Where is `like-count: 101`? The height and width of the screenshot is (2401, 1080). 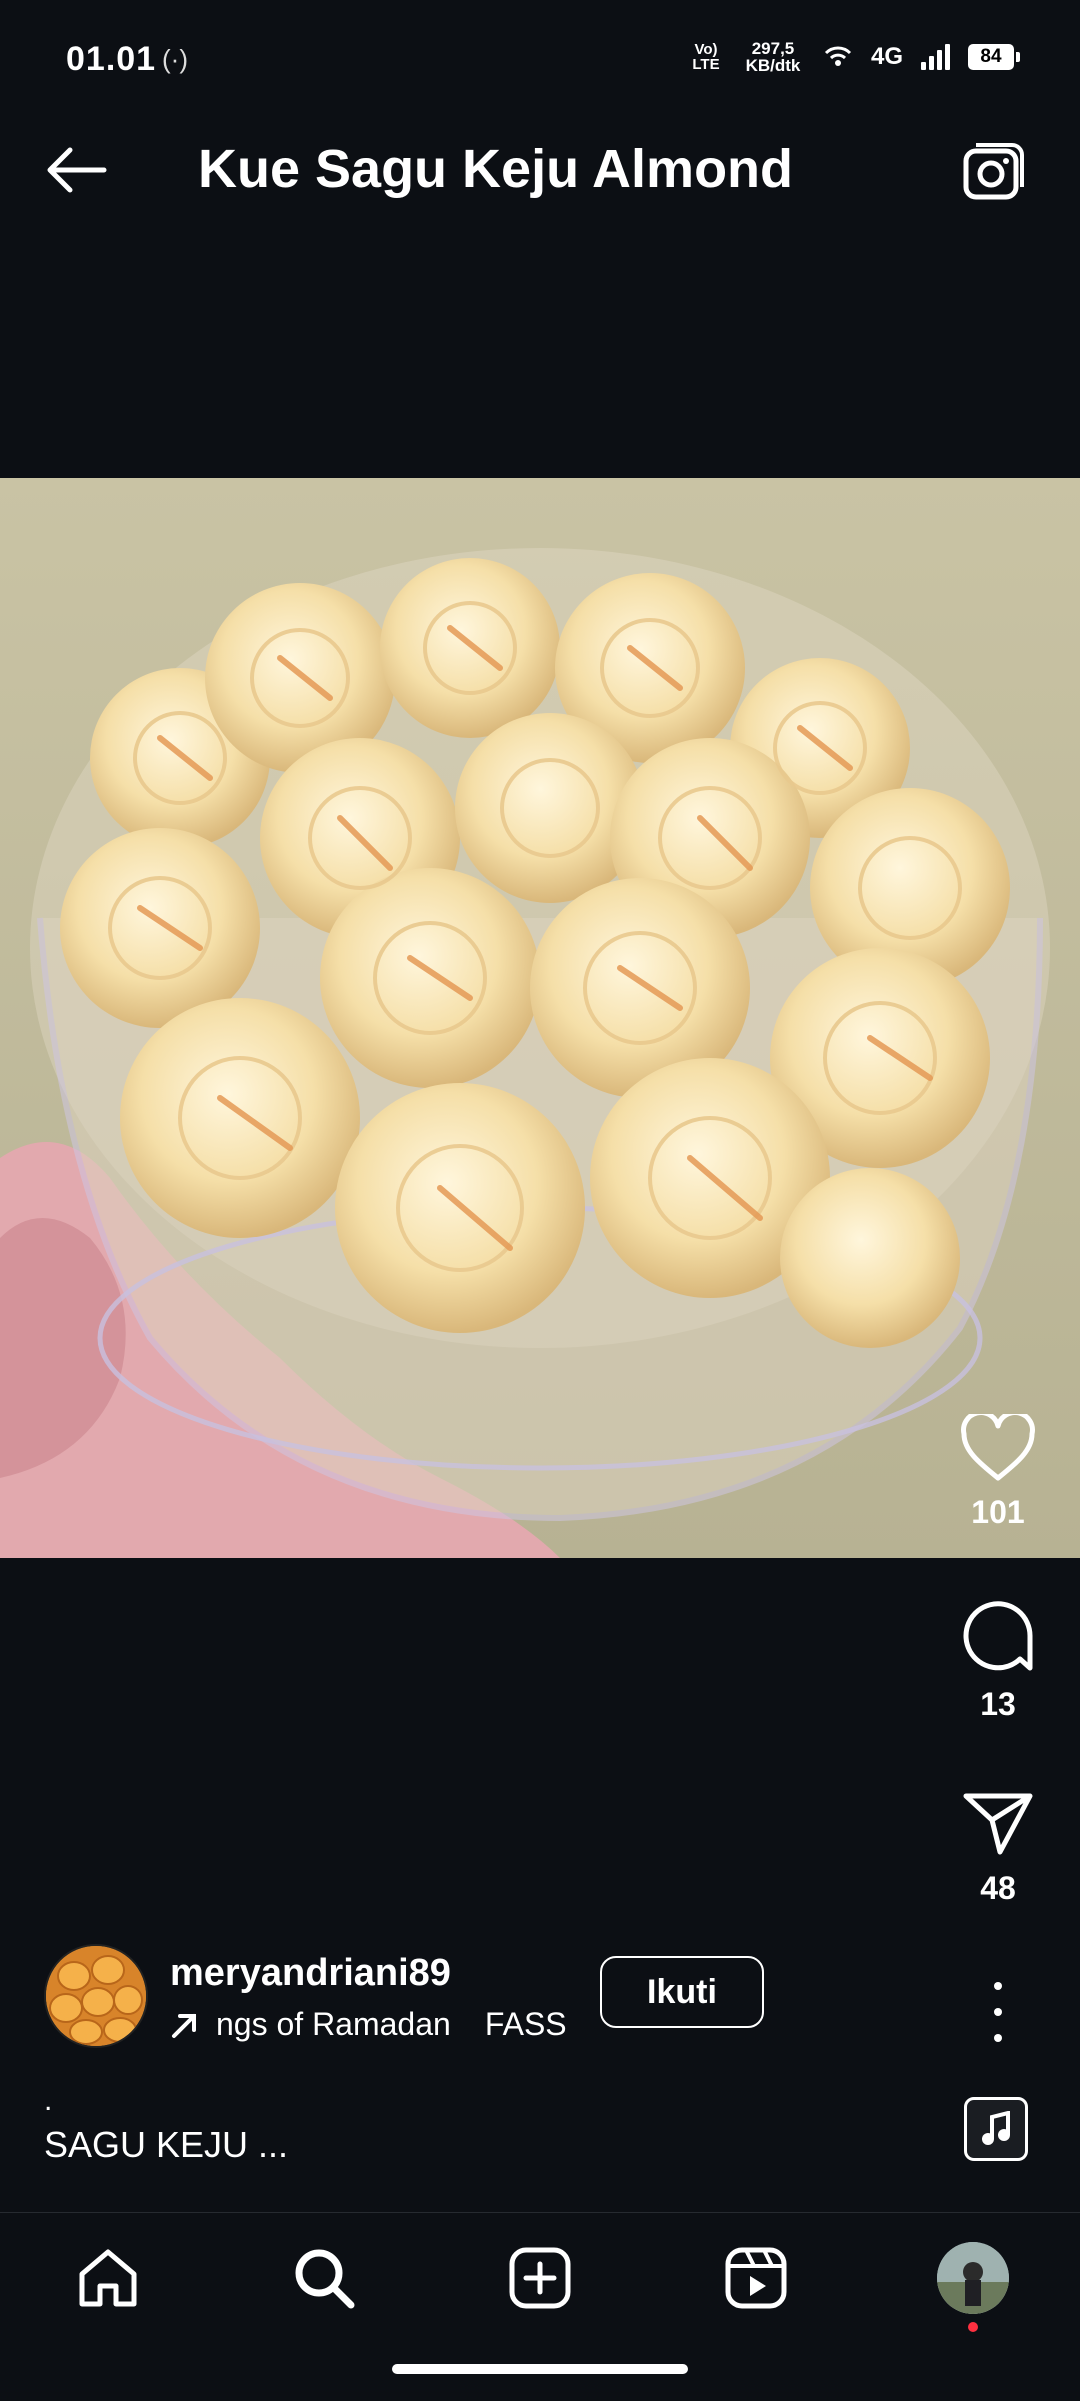 like-count: 101 is located at coordinates (998, 1512).